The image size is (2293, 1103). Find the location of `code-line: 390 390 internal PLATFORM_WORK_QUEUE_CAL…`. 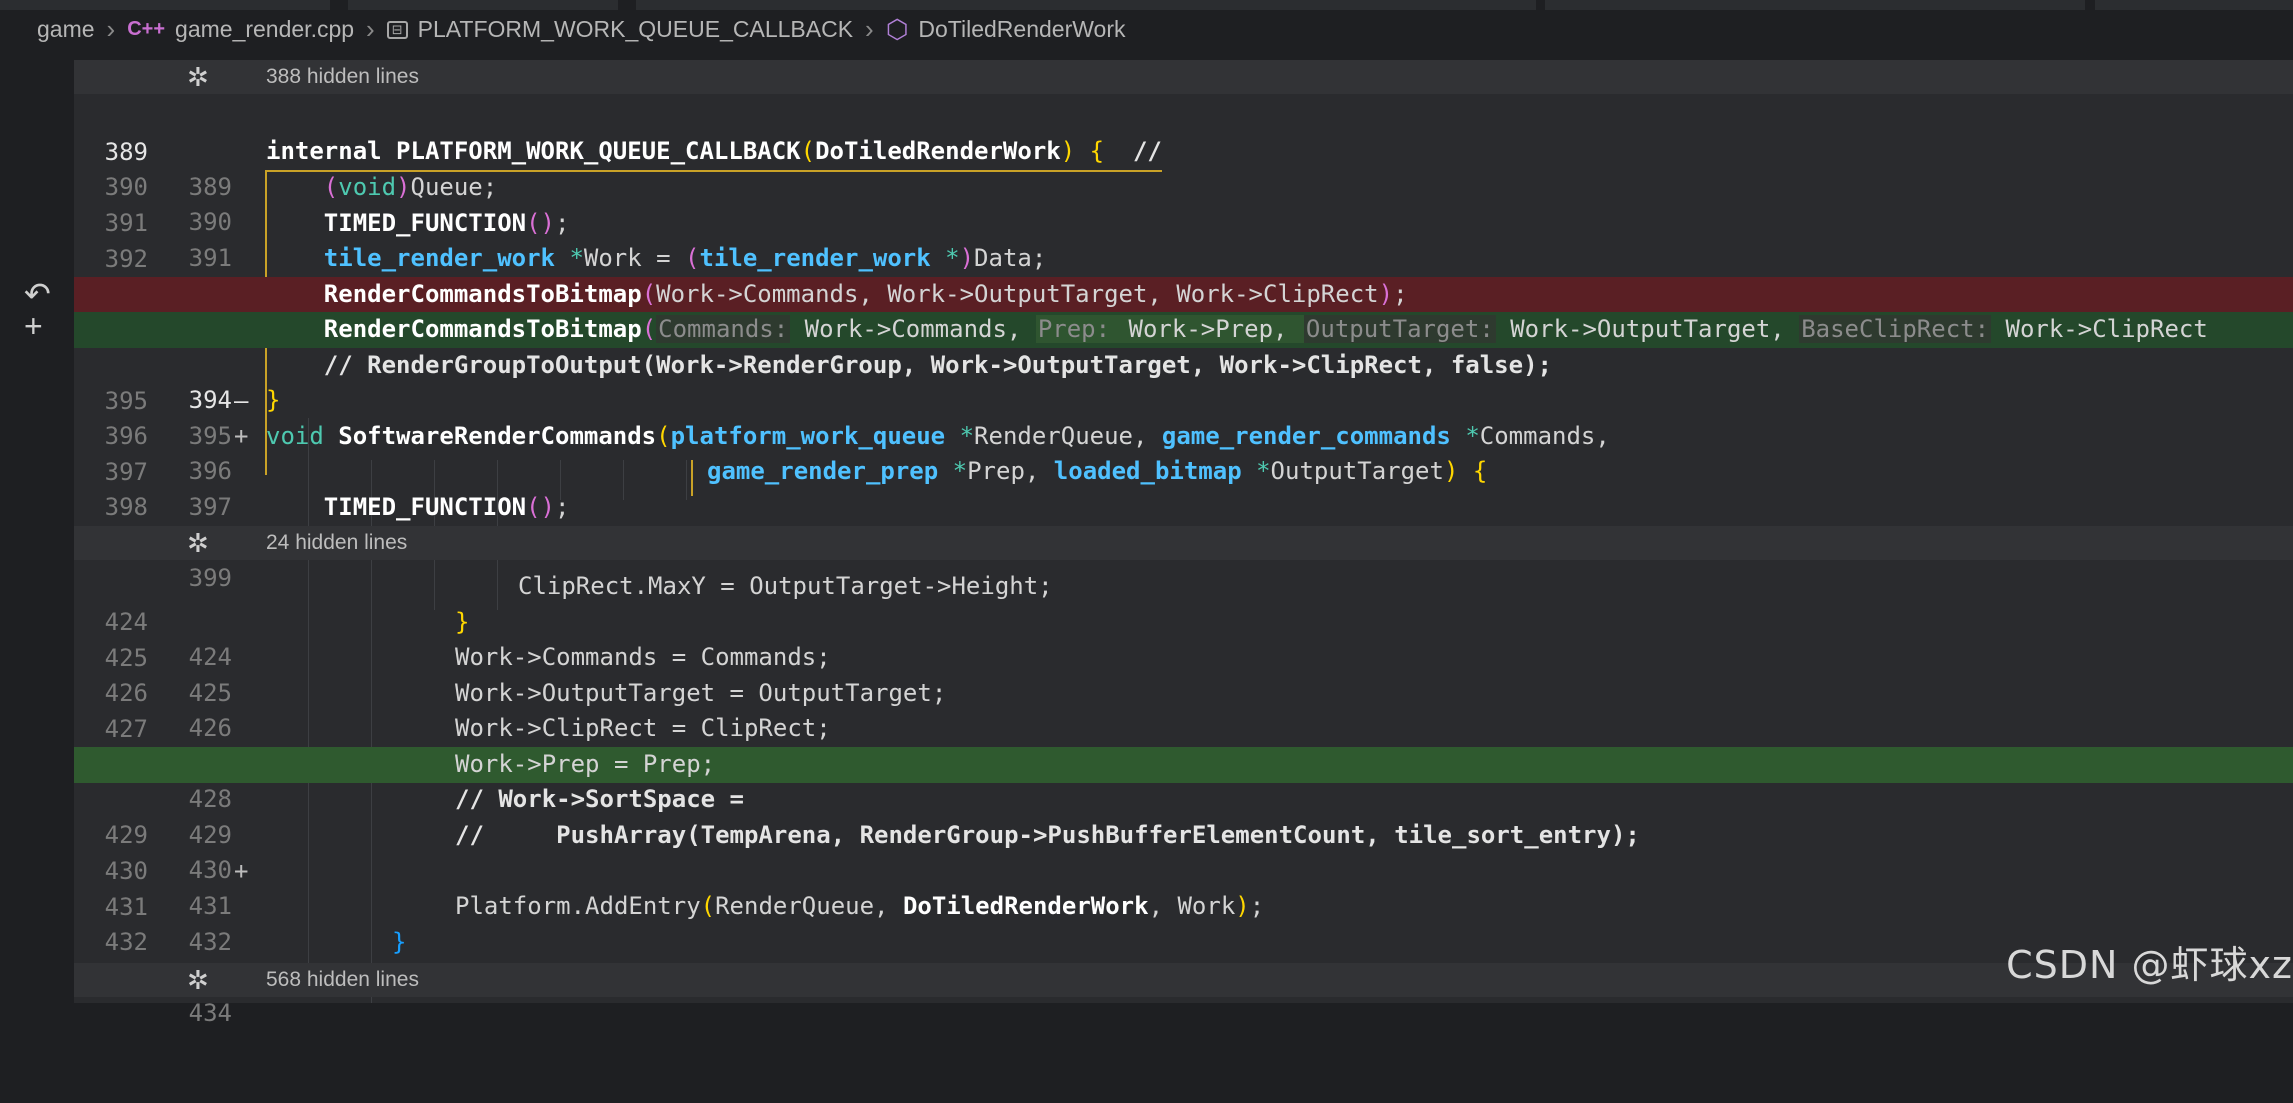

code-line: 390 390 internal PLATFORM_WORK_QUEUE_CAL… is located at coordinates (1183, 185).